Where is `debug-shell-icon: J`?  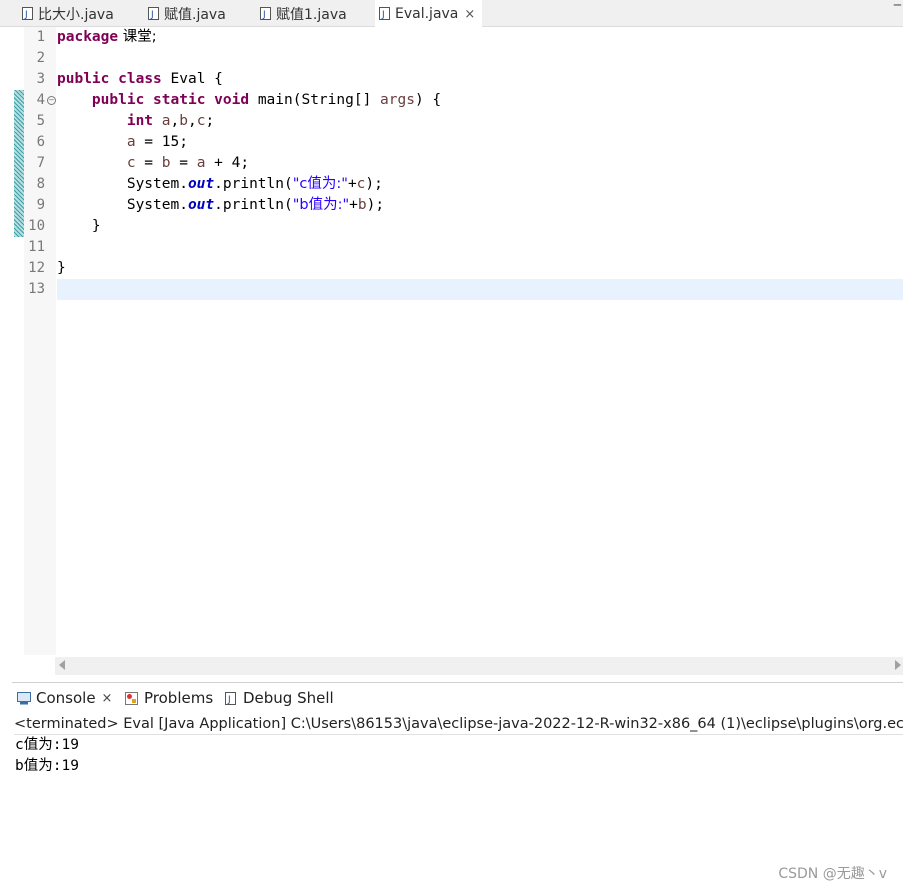
debug-shell-icon: J is located at coordinates (230, 698).